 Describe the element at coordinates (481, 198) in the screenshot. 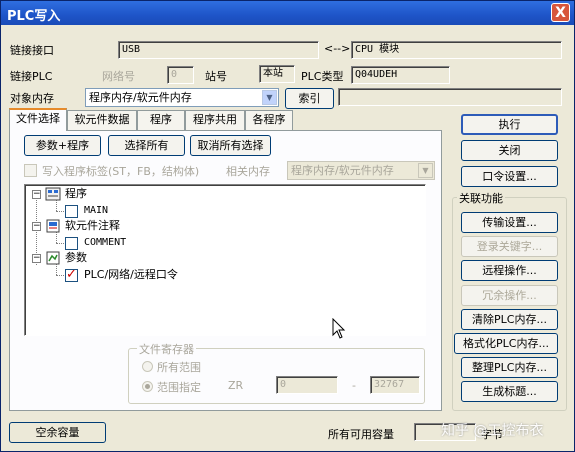

I see `related-functions-title: 关联功能` at that location.